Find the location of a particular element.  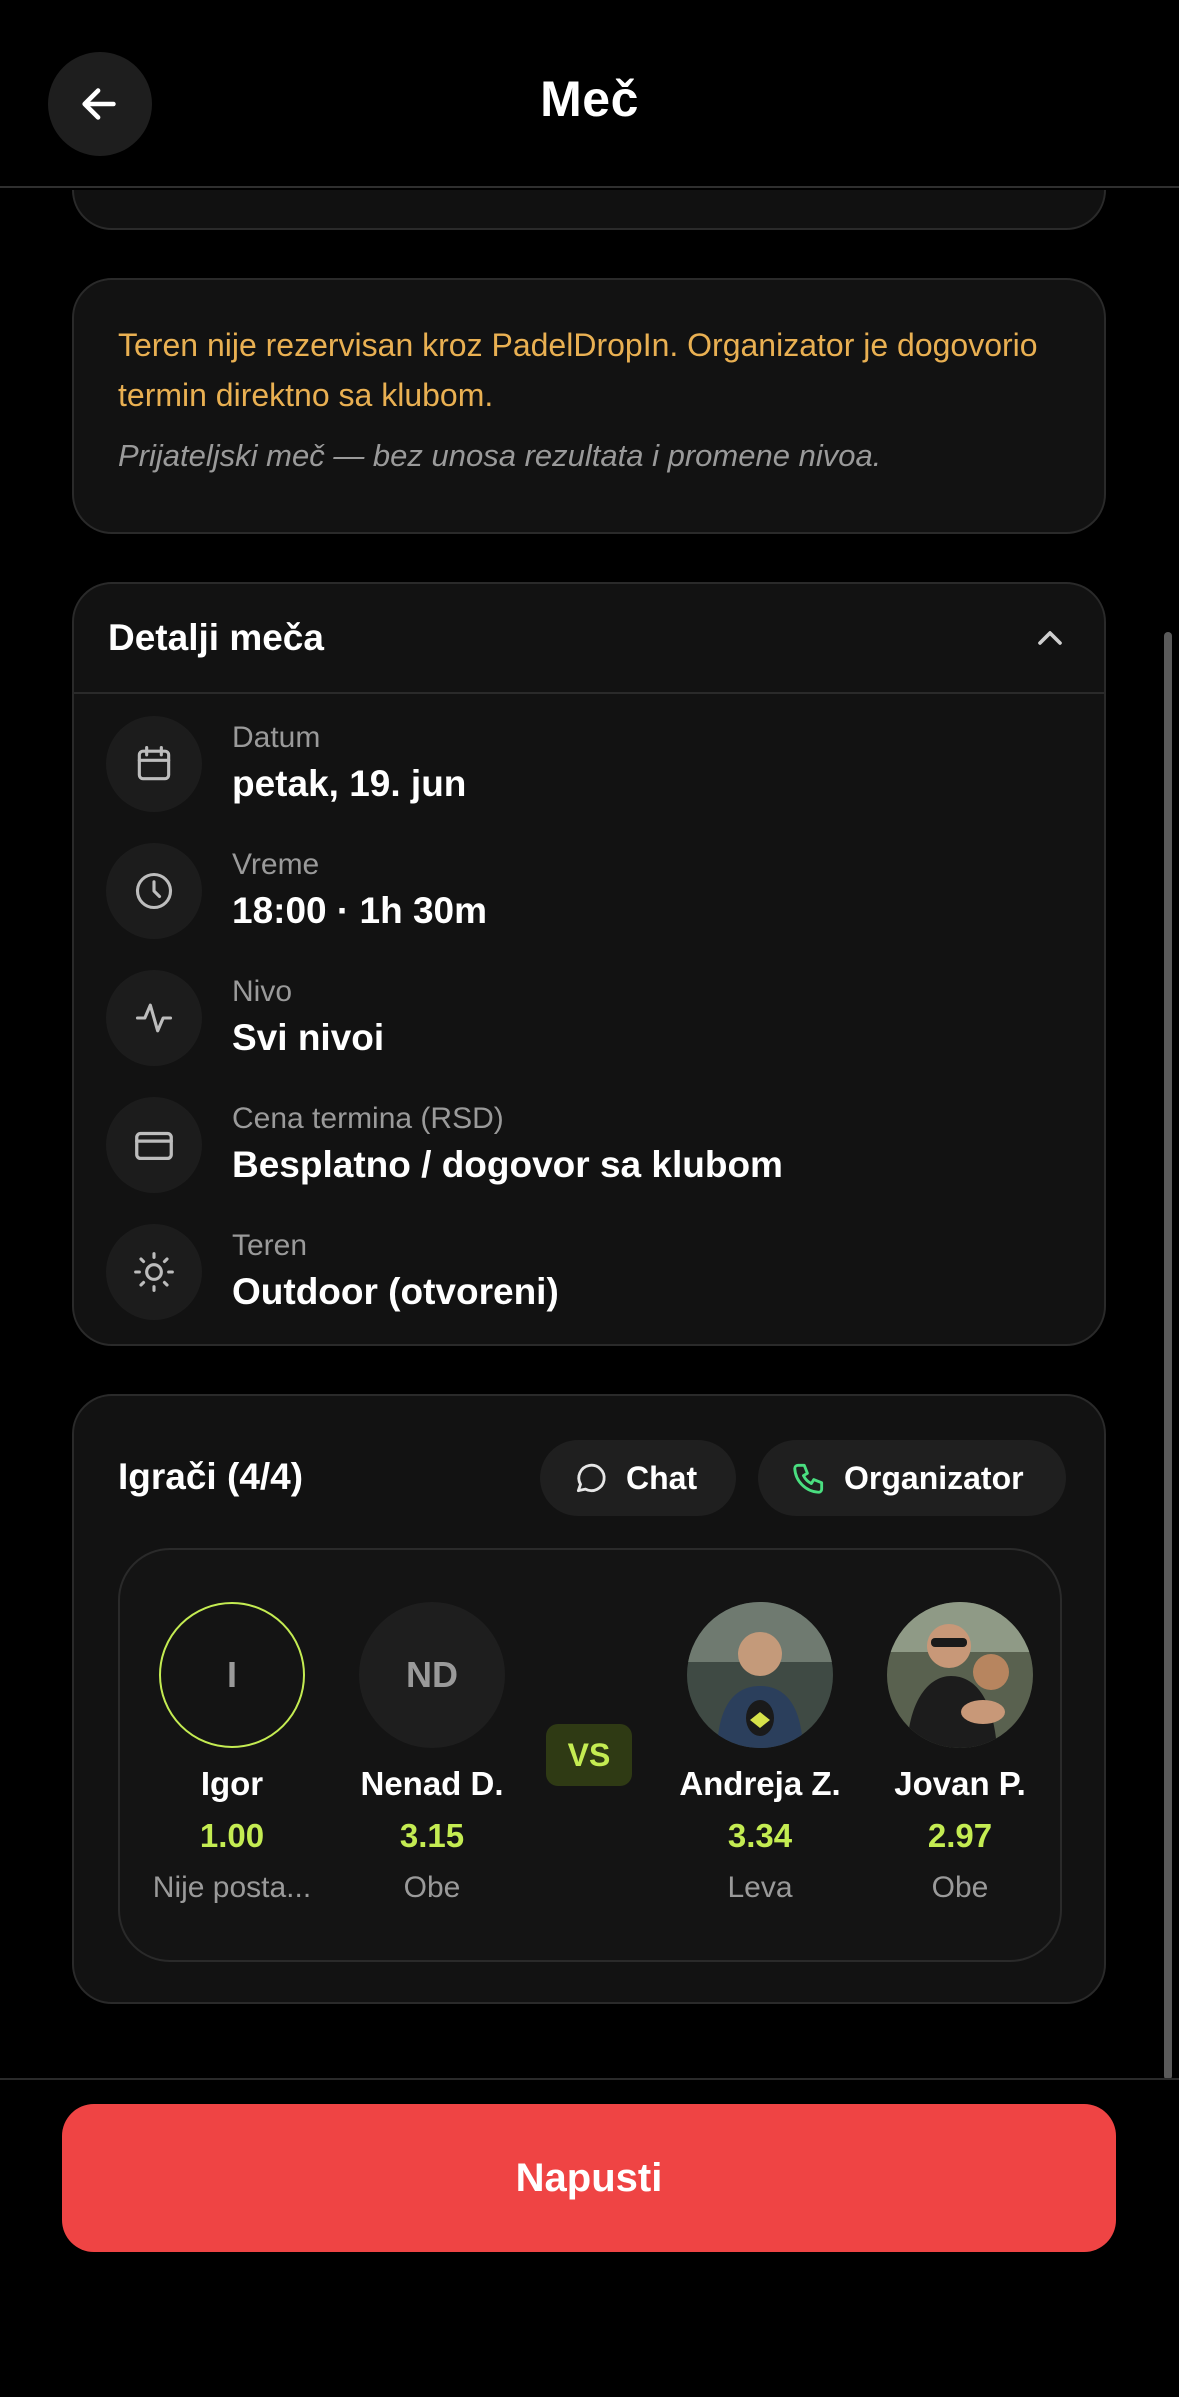

avatar: ND is located at coordinates (432, 1675).